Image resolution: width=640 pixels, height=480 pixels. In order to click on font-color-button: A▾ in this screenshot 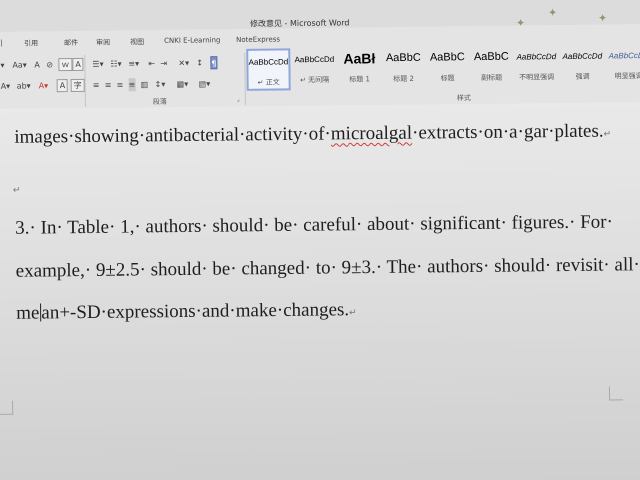, I will do `click(44, 85)`.